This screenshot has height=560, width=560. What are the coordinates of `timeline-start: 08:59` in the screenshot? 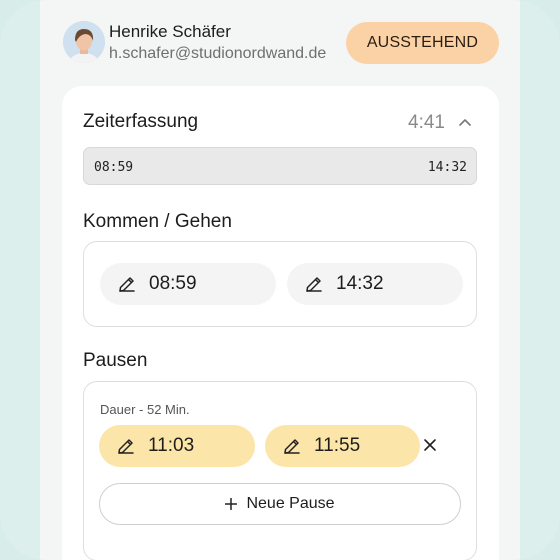 It's located at (114, 167).